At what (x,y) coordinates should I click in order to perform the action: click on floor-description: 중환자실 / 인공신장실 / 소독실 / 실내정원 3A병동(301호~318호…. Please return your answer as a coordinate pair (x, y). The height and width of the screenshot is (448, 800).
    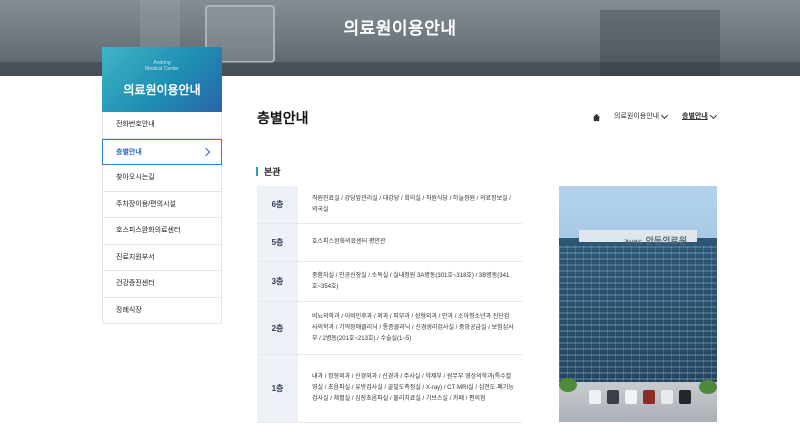
    Looking at the image, I should click on (411, 281).